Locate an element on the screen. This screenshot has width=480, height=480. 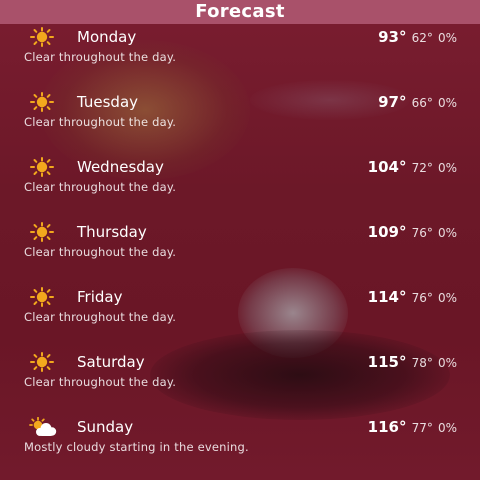
high-temperature: 116° is located at coordinates (387, 427).